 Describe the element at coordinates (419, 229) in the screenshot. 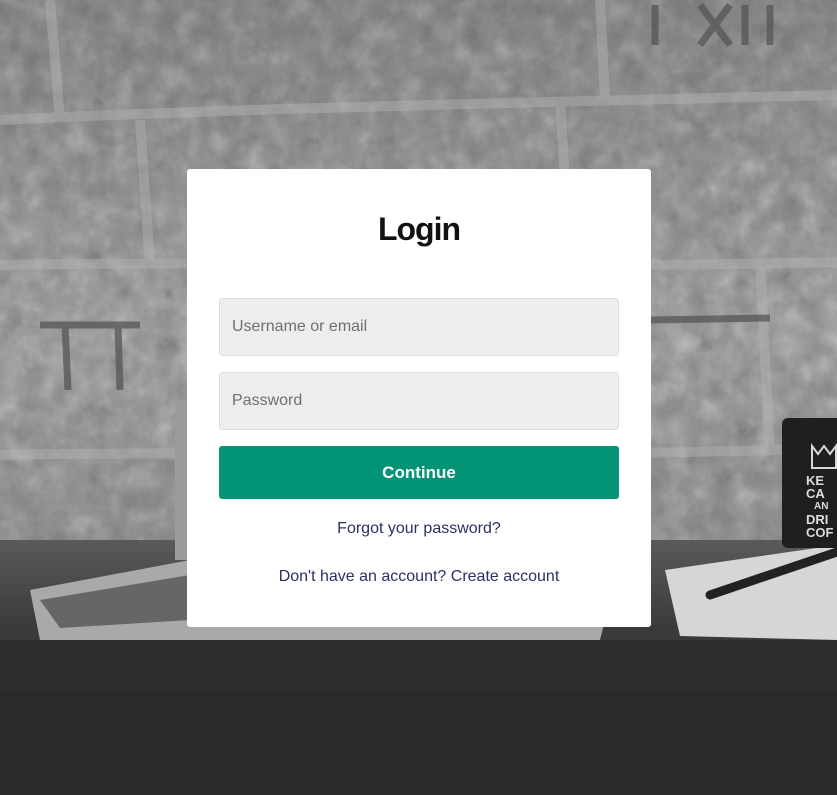

I see `login-title: Login` at that location.